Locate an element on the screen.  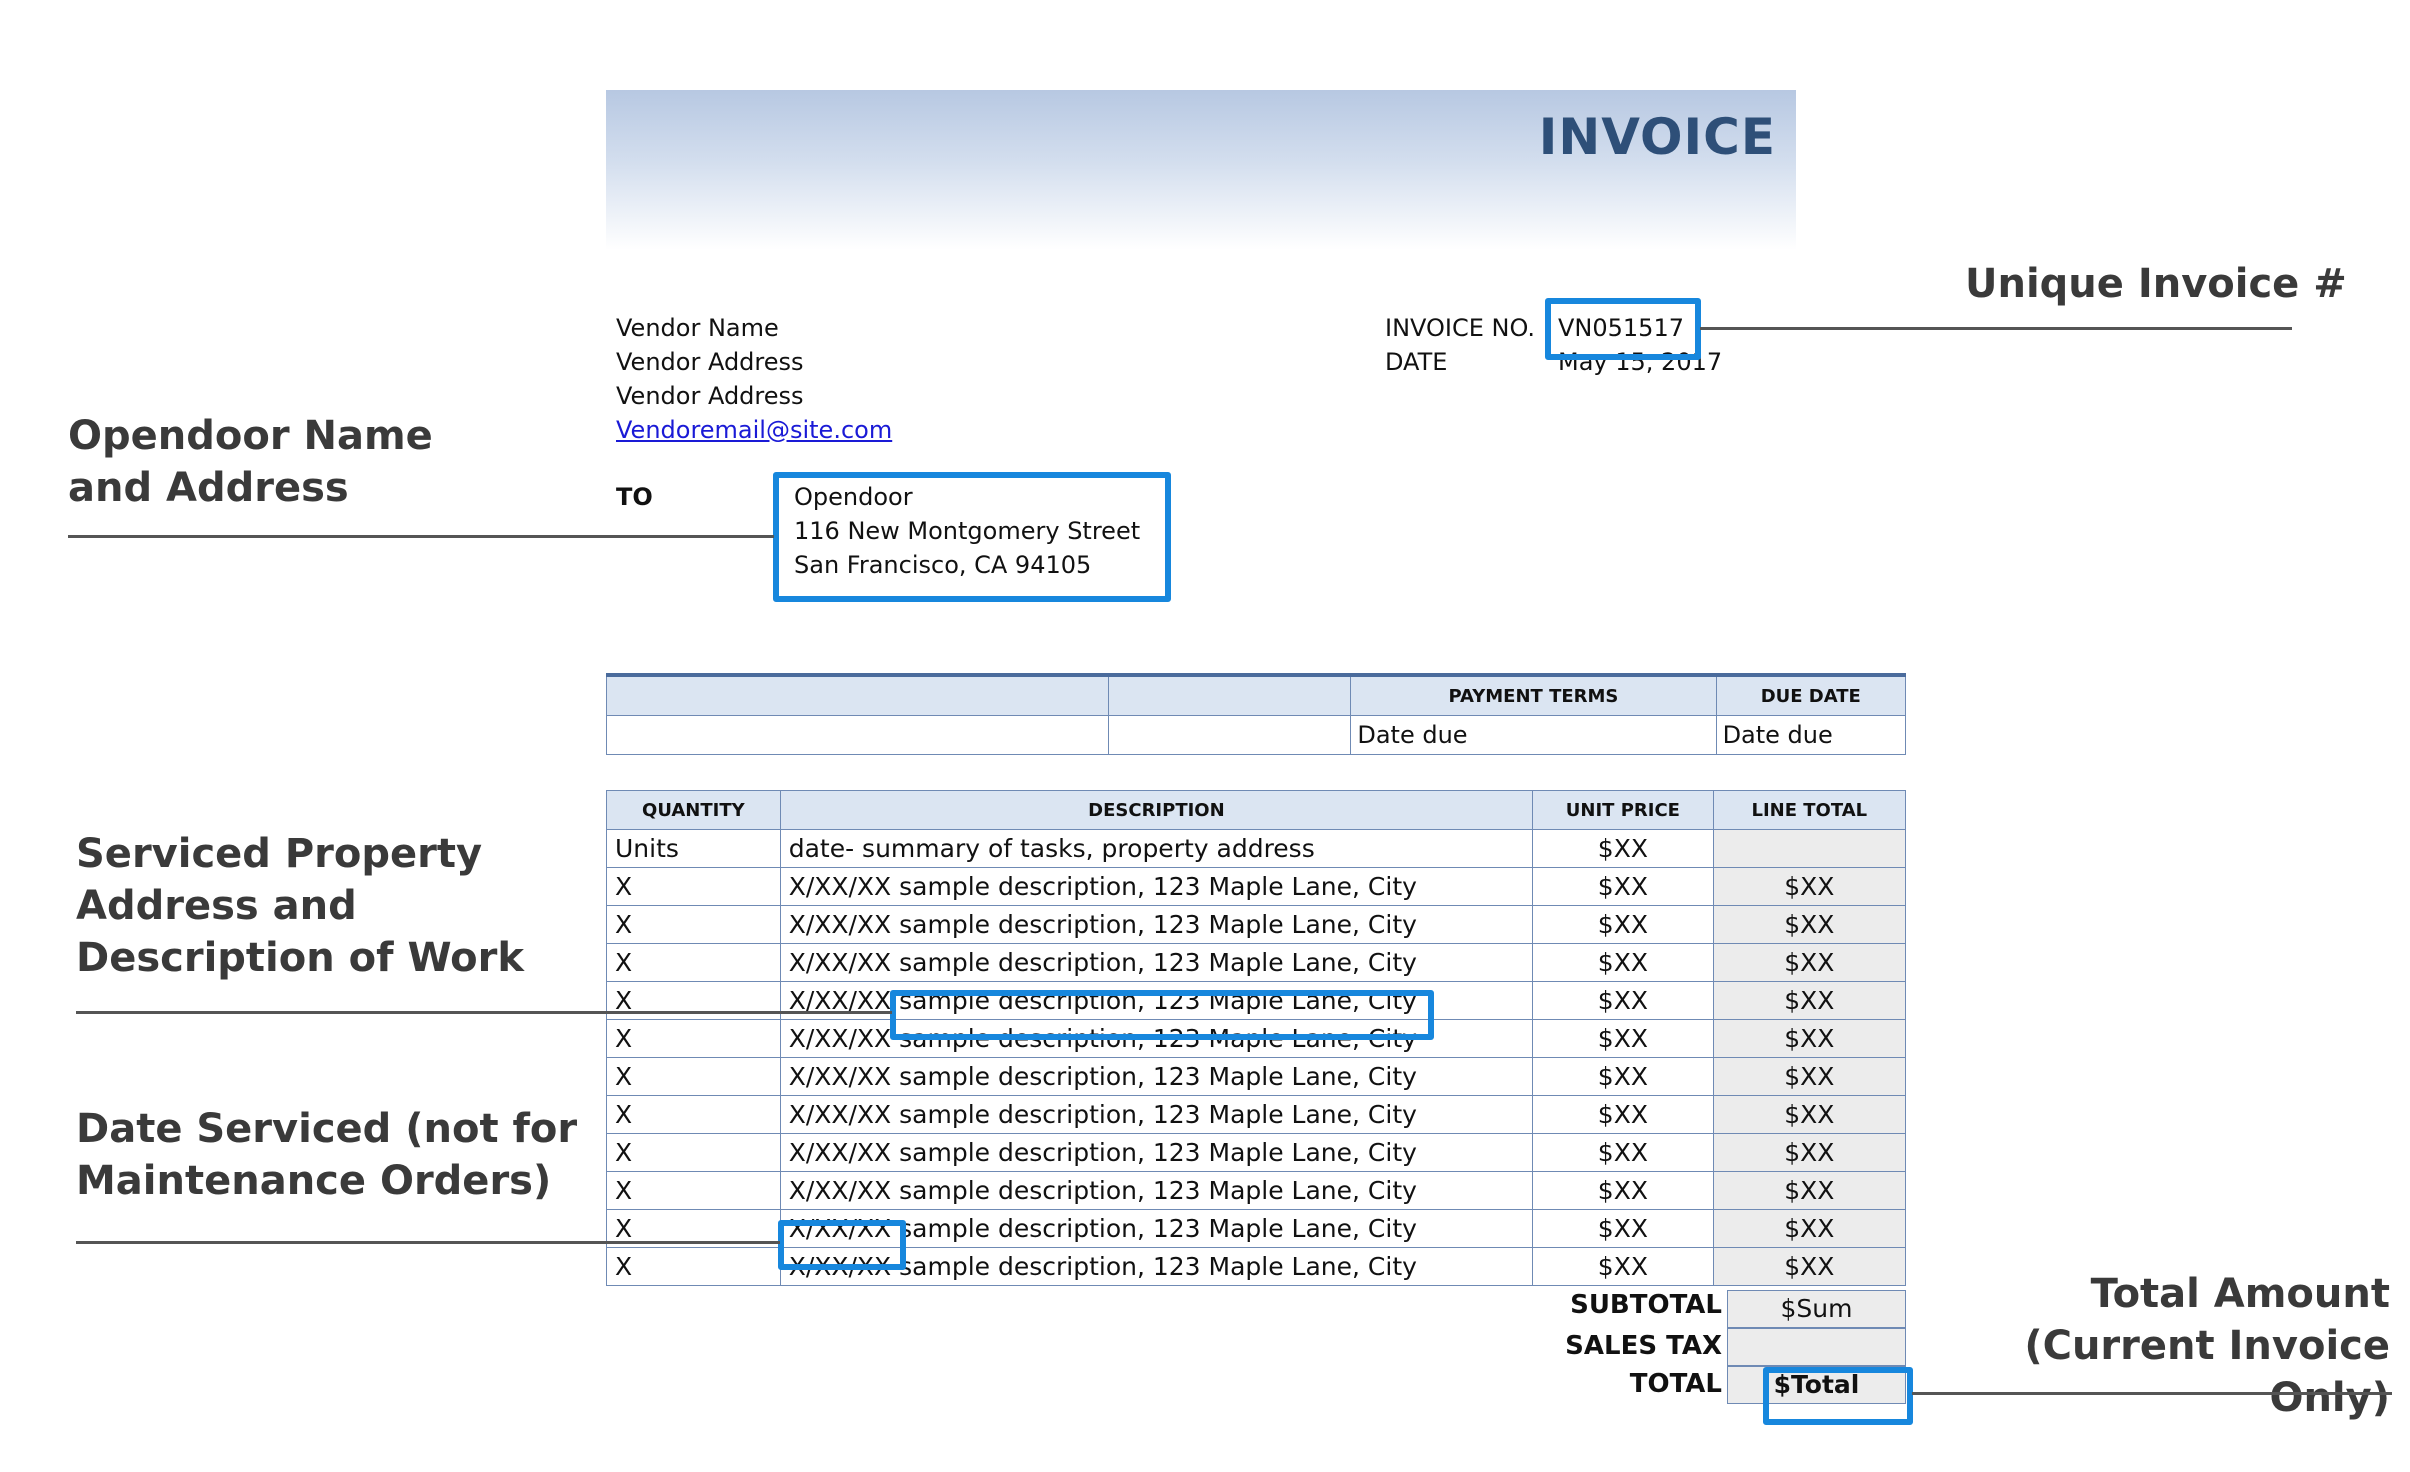
payment-terms-table: PAYMENT TERMS DUE DATE Date due Date due is located at coordinates (1256, 714).